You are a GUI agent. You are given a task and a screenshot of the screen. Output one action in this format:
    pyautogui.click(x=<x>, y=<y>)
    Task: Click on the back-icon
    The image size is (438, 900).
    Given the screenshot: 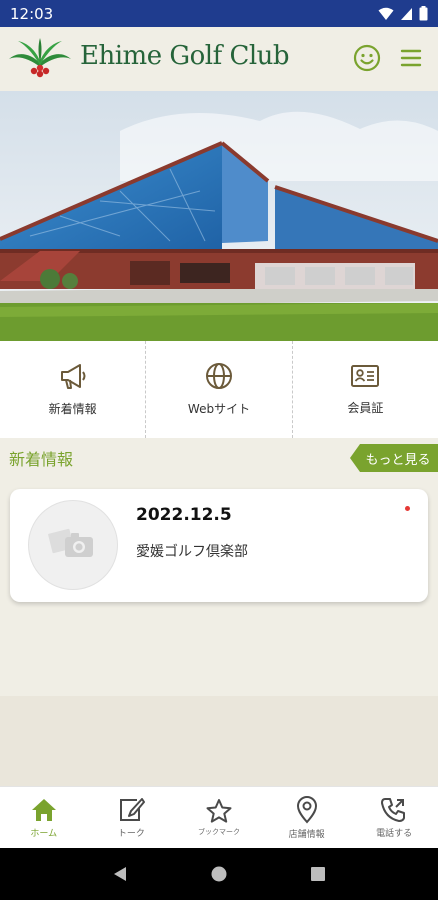 What is the action you would take?
    pyautogui.click(x=120, y=874)
    